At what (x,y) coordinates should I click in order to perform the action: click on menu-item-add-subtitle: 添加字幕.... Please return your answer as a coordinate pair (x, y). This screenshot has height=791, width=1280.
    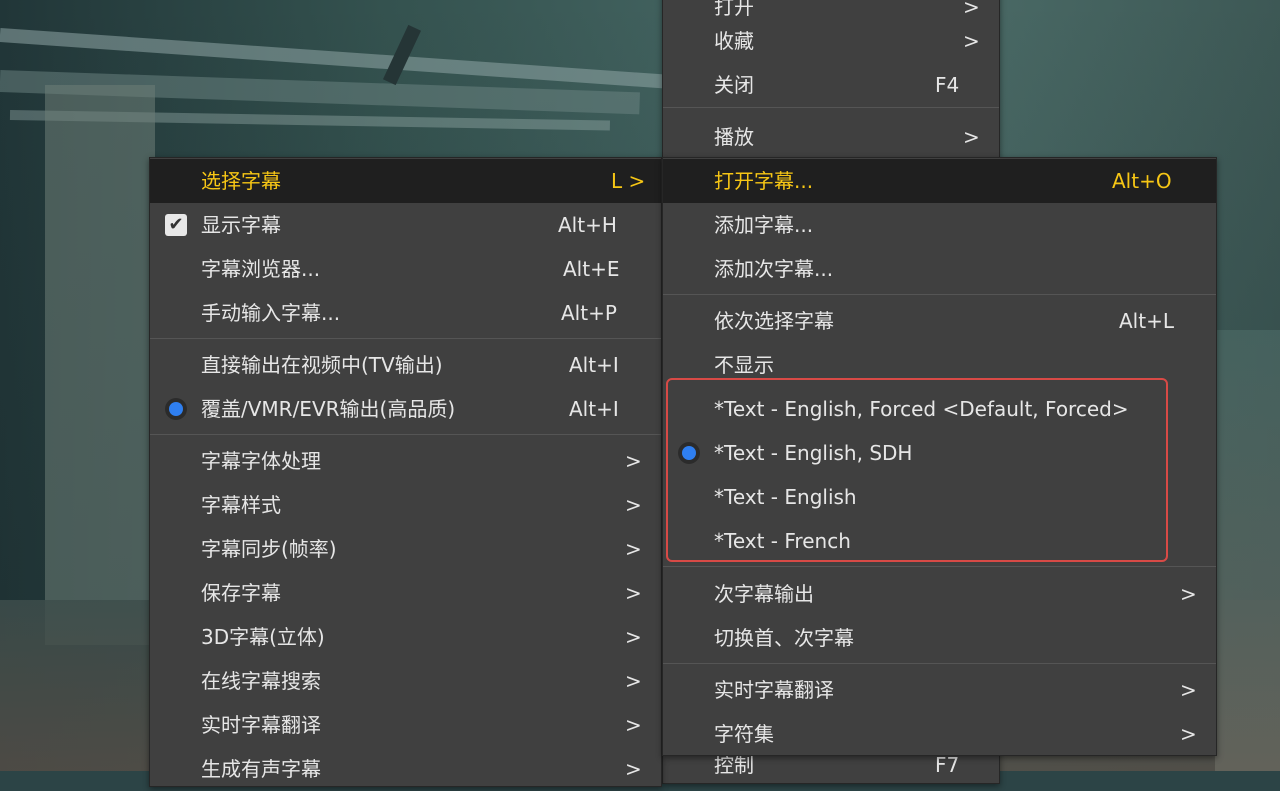
    Looking at the image, I should click on (939, 225).